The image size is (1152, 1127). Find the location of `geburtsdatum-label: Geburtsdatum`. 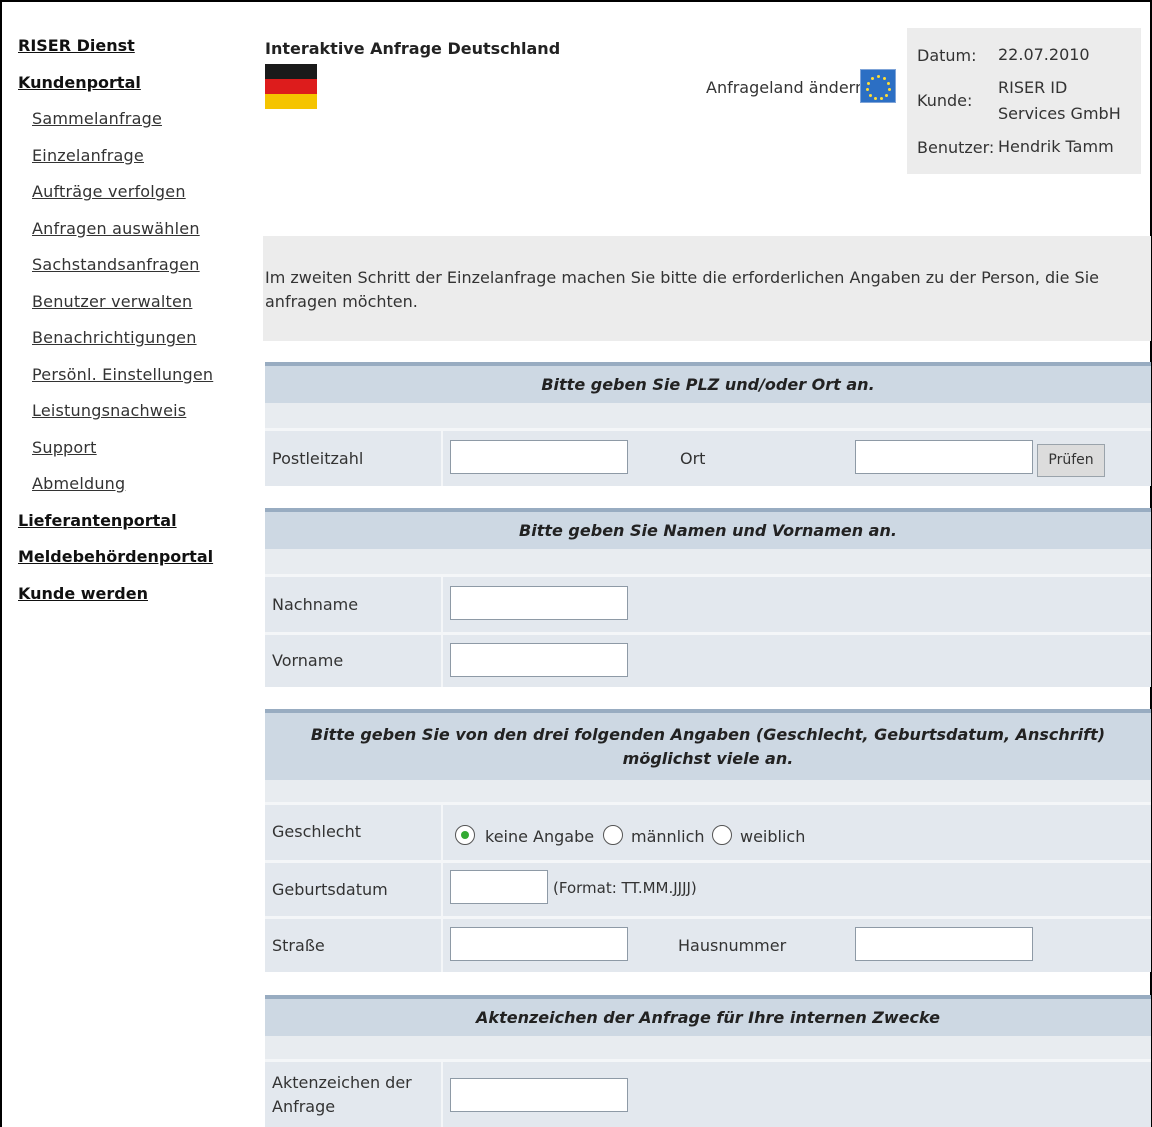

geburtsdatum-label: Geburtsdatum is located at coordinates (330, 889).